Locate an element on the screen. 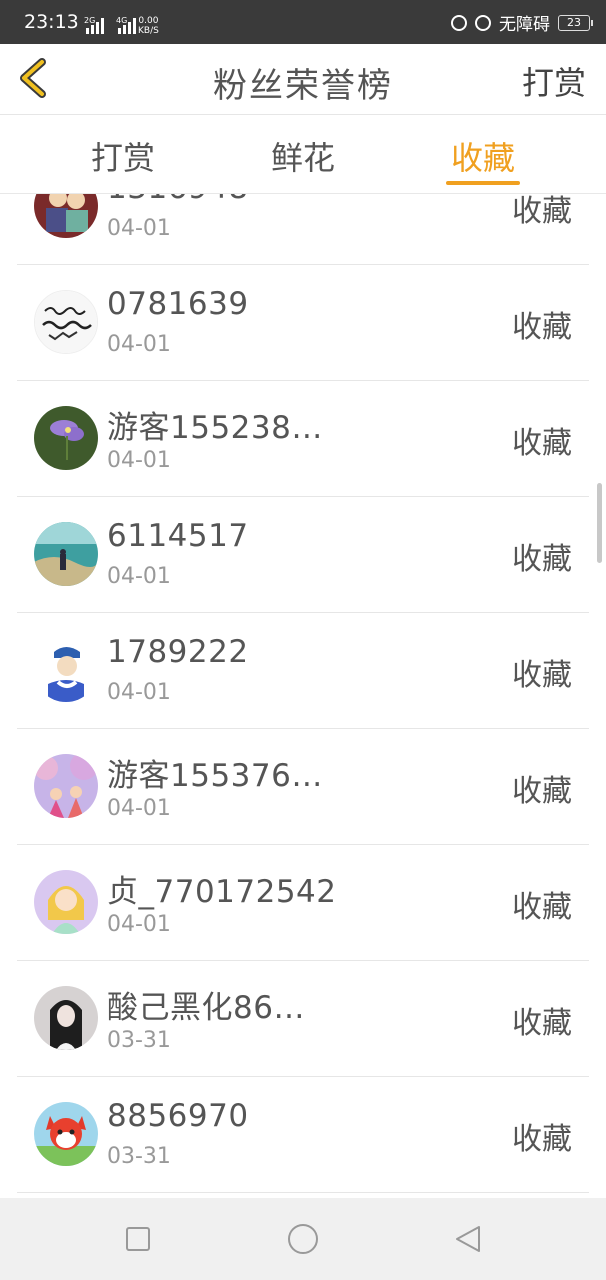 This screenshot has width=606, height=1280. back-nav-button is located at coordinates (468, 1239).